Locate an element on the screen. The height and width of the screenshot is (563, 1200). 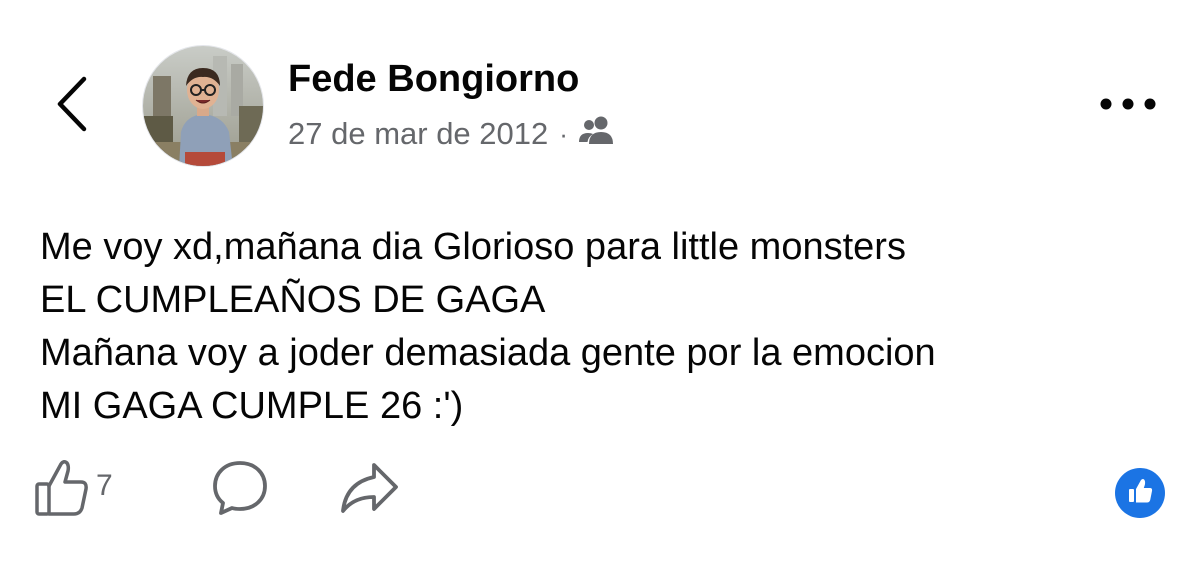
chevron-left-icon is located at coordinates (72, 106).